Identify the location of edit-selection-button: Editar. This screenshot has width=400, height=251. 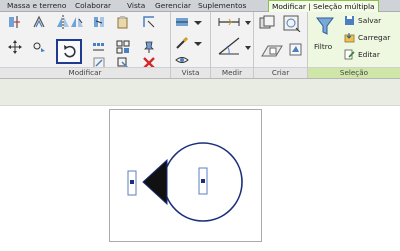
(371, 55).